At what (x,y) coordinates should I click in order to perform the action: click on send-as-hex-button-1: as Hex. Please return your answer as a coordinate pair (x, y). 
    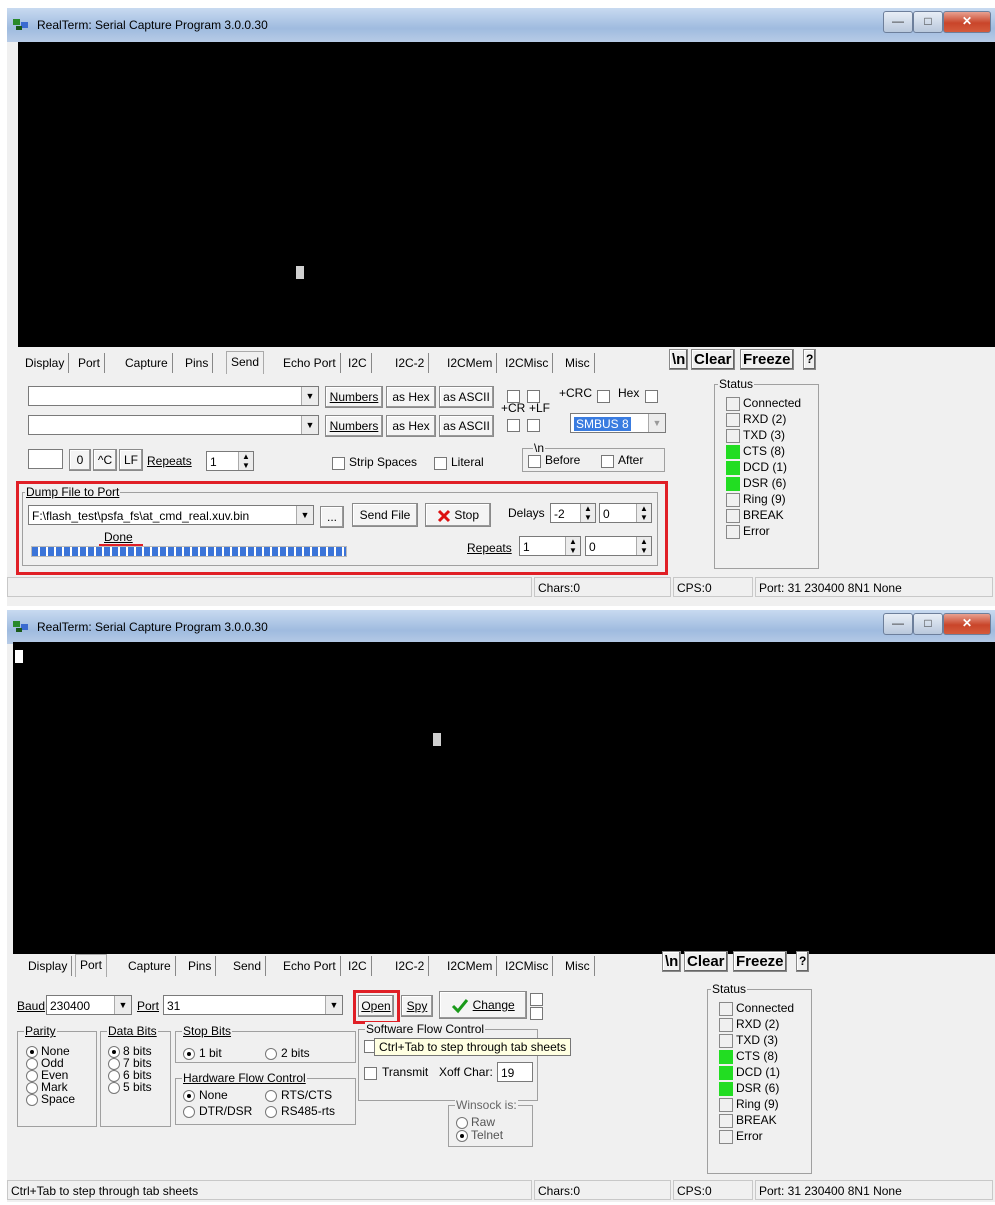
    Looking at the image, I should click on (411, 397).